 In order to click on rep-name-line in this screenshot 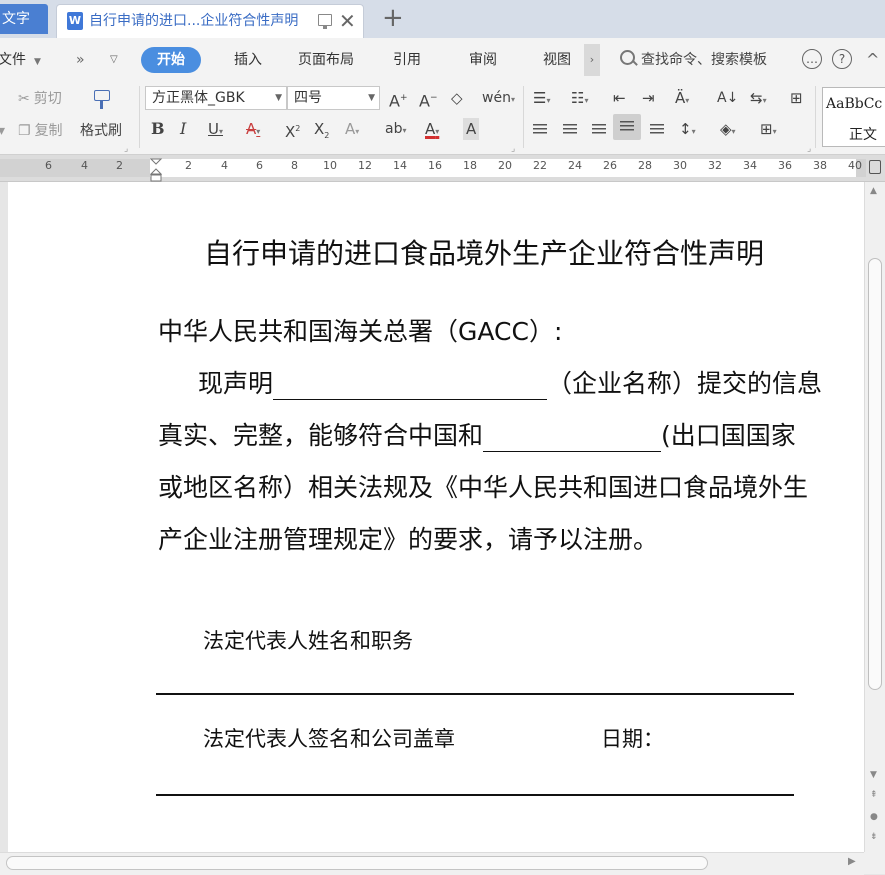, I will do `click(475, 694)`.